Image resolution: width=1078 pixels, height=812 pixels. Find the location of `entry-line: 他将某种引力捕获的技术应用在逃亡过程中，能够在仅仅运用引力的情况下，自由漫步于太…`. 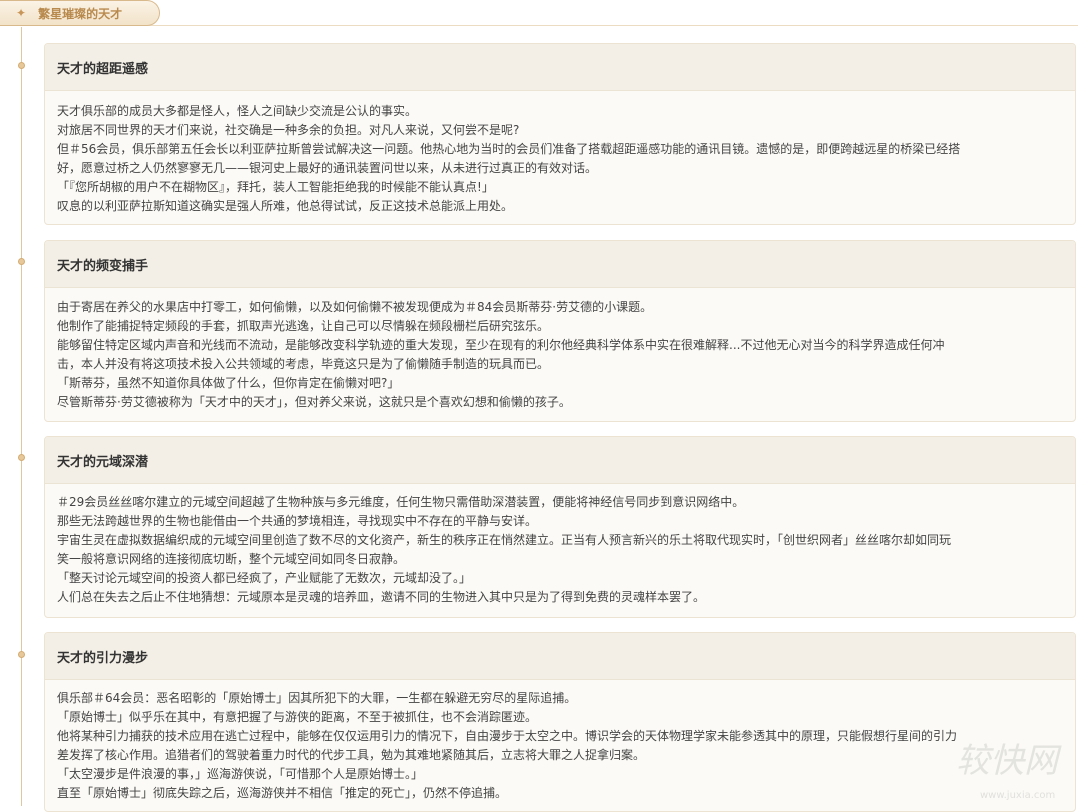

entry-line: 他将某种引力捕获的技术应用在逃亡过程中，能够在仅仅运用引力的情况下，自由漫步于太… is located at coordinates (507, 736).